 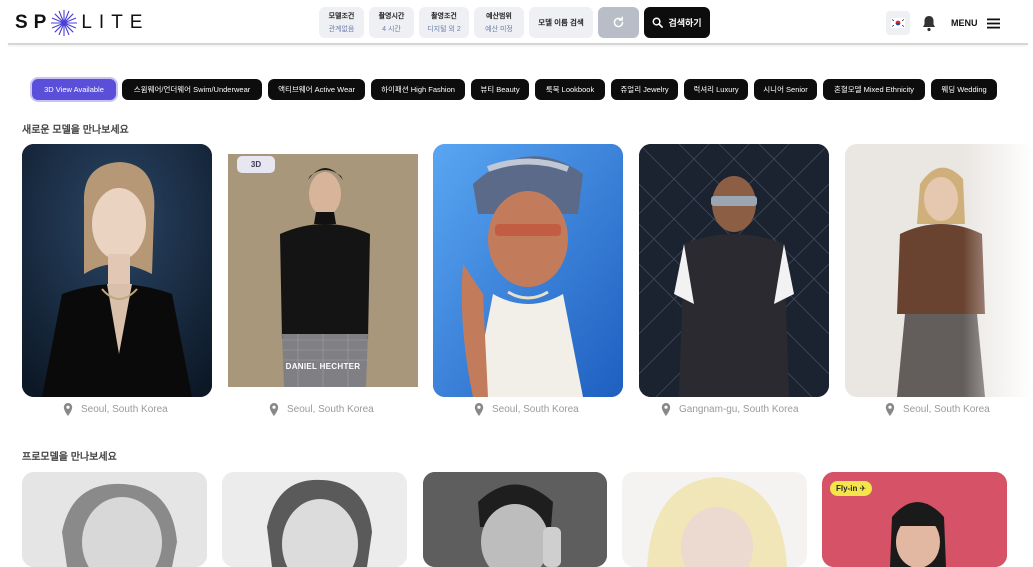 What do you see at coordinates (391, 22) in the screenshot?
I see `filter-shoot-time: 촬영시간 4 시간` at bounding box center [391, 22].